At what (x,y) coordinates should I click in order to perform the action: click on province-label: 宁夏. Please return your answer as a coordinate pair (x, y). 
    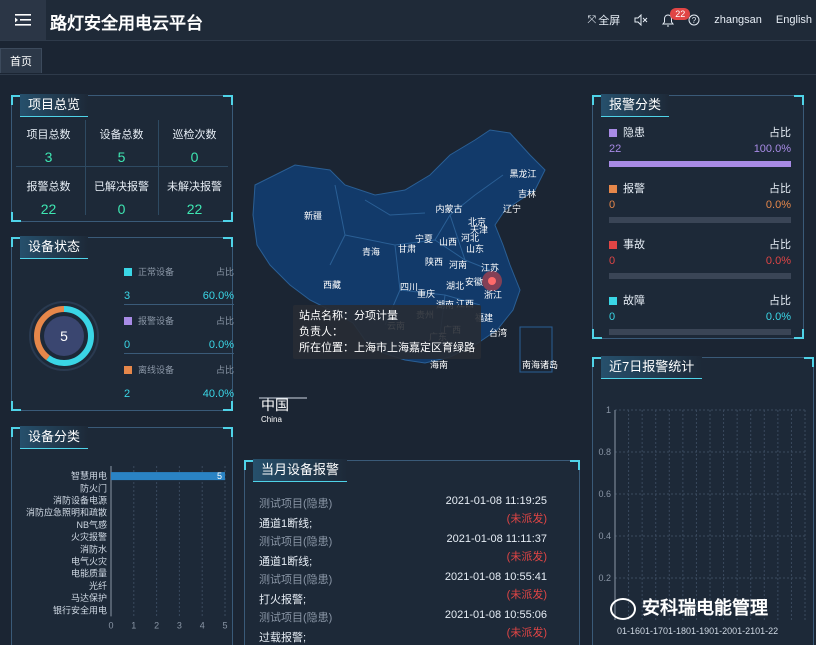
    Looking at the image, I should click on (424, 238).